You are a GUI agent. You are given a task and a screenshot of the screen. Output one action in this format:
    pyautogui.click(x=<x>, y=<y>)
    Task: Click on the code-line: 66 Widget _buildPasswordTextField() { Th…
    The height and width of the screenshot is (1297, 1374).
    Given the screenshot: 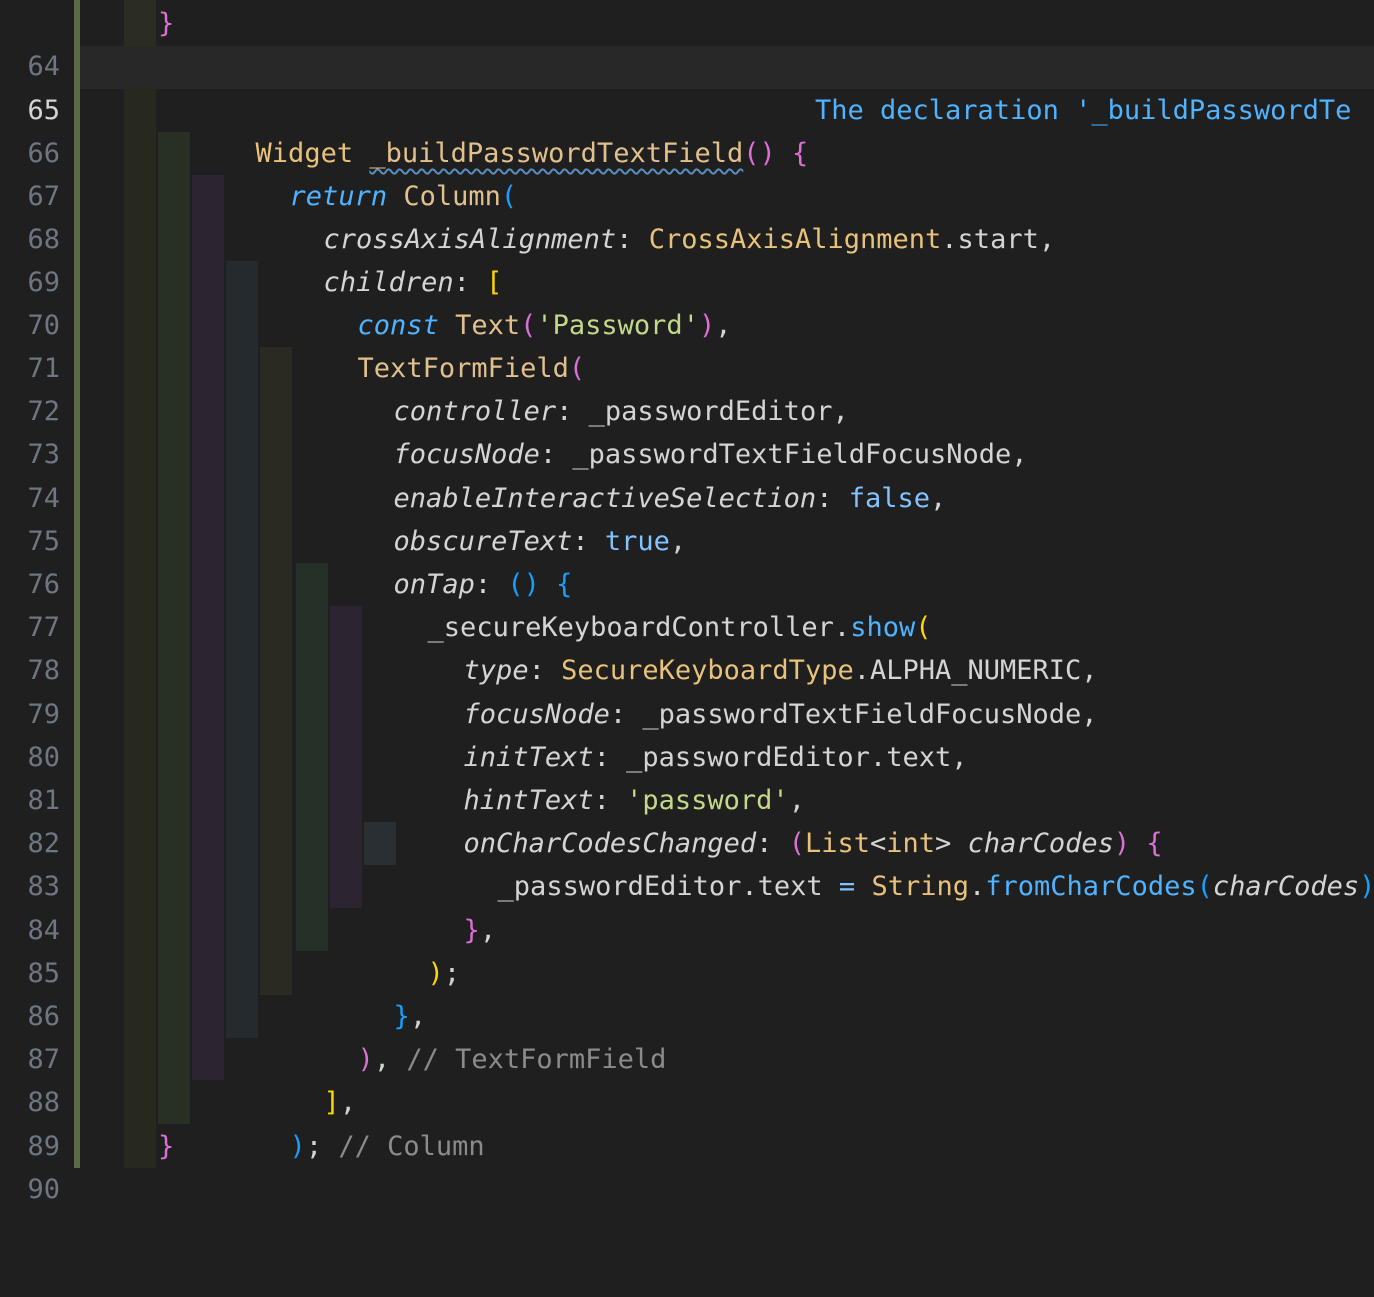 What is the action you would take?
    pyautogui.click(x=687, y=129)
    